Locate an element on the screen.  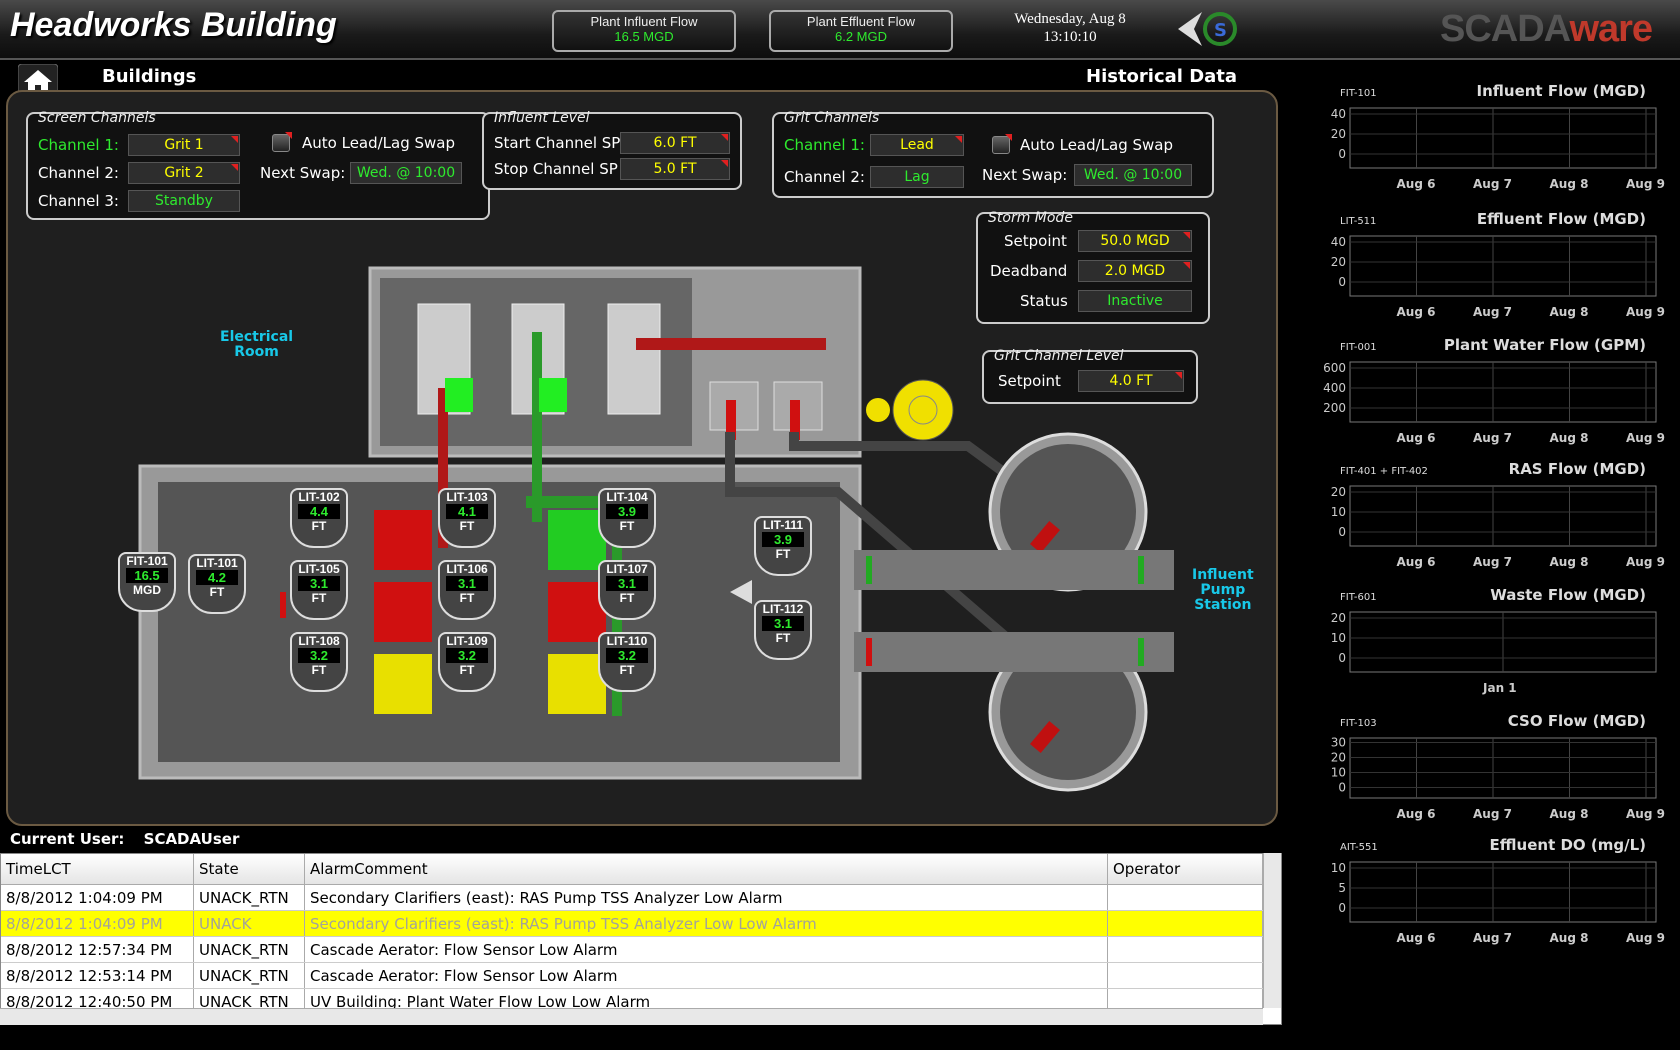
col-state: State is located at coordinates (249, 869).